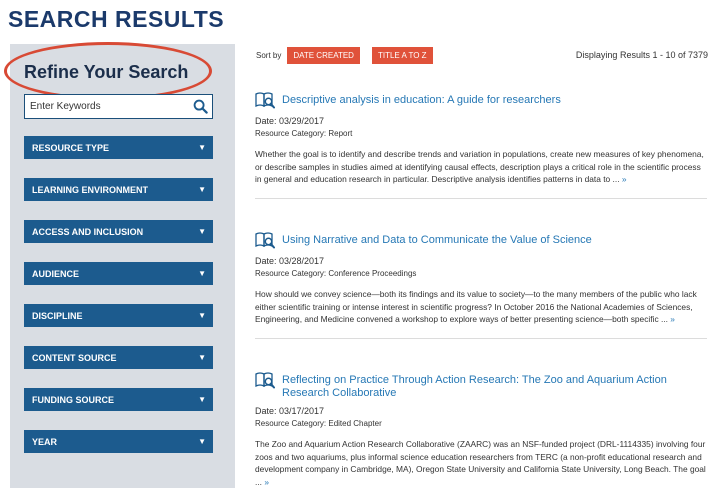 This screenshot has height=488, width=720. What do you see at coordinates (118, 273) in the screenshot?
I see `facet-audience: AUDIENCE ▼` at bounding box center [118, 273].